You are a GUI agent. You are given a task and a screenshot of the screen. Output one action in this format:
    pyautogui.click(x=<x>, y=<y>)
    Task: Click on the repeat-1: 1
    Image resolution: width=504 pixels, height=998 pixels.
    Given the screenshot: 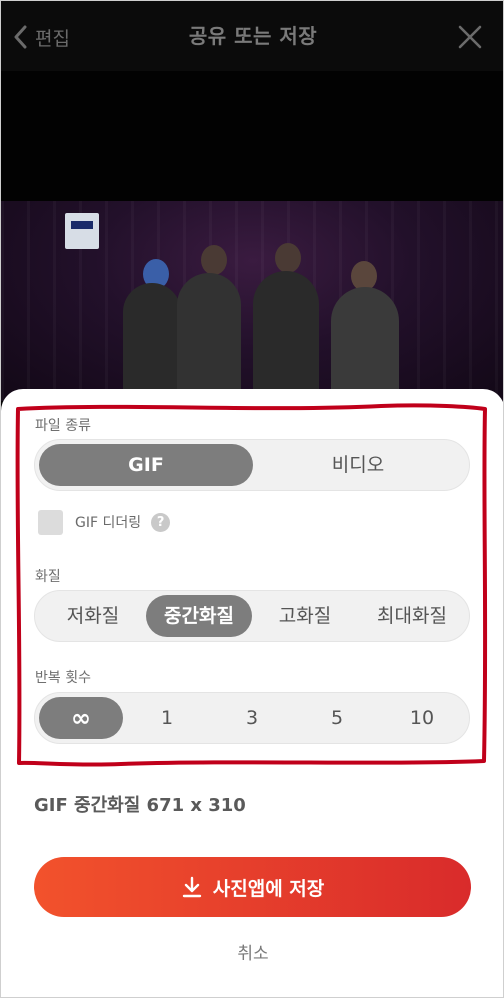 What is the action you would take?
    pyautogui.click(x=167, y=718)
    